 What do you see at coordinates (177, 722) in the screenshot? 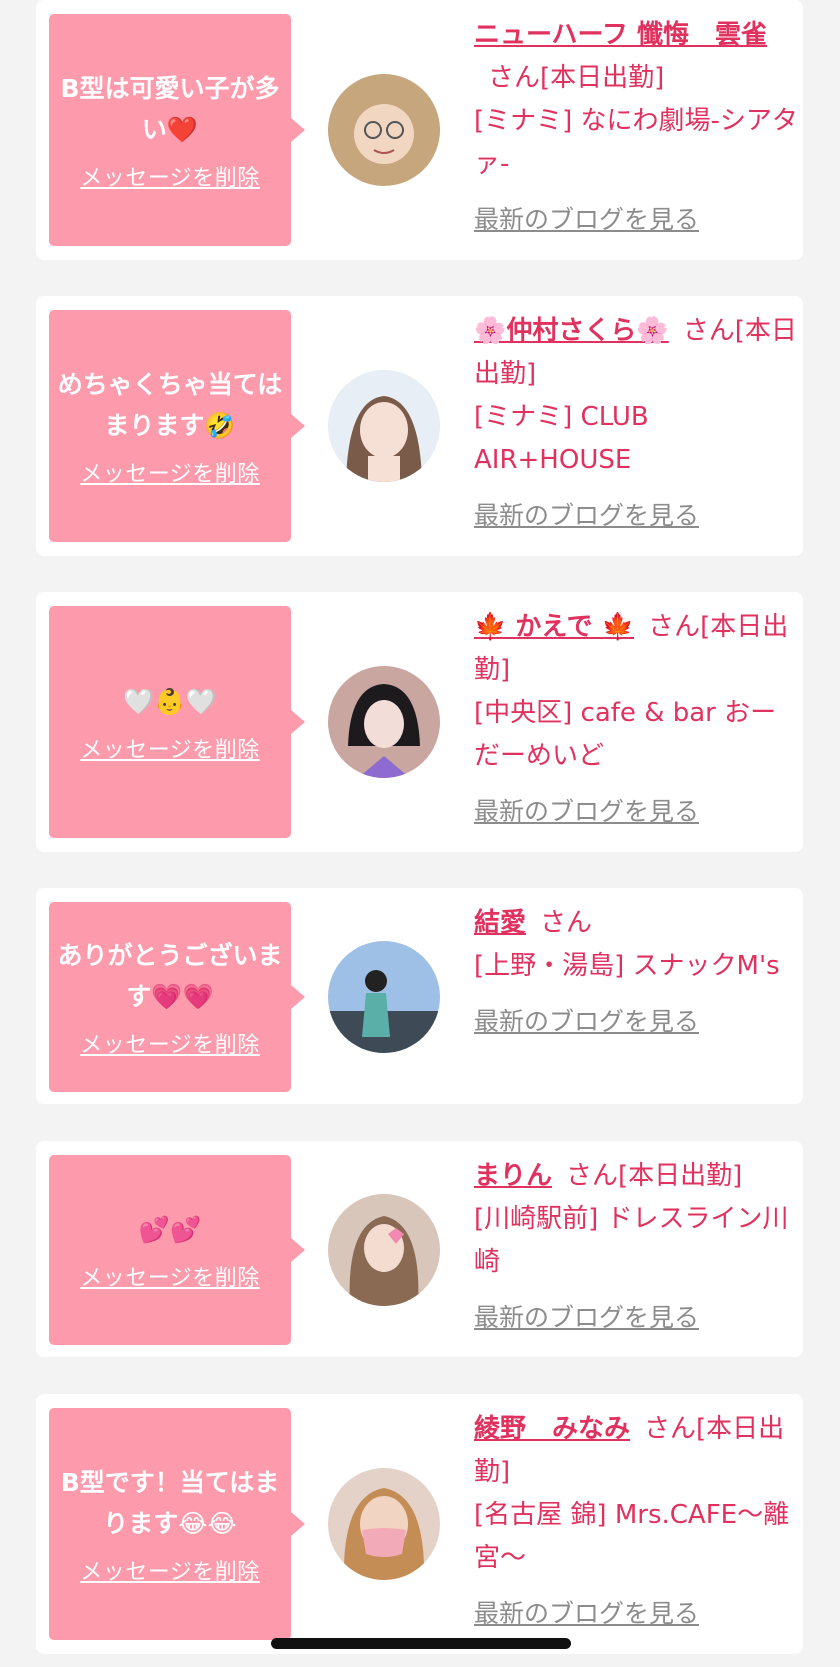
I see `message-bubble: 🤍👶🤍 メッセージを削除` at bounding box center [177, 722].